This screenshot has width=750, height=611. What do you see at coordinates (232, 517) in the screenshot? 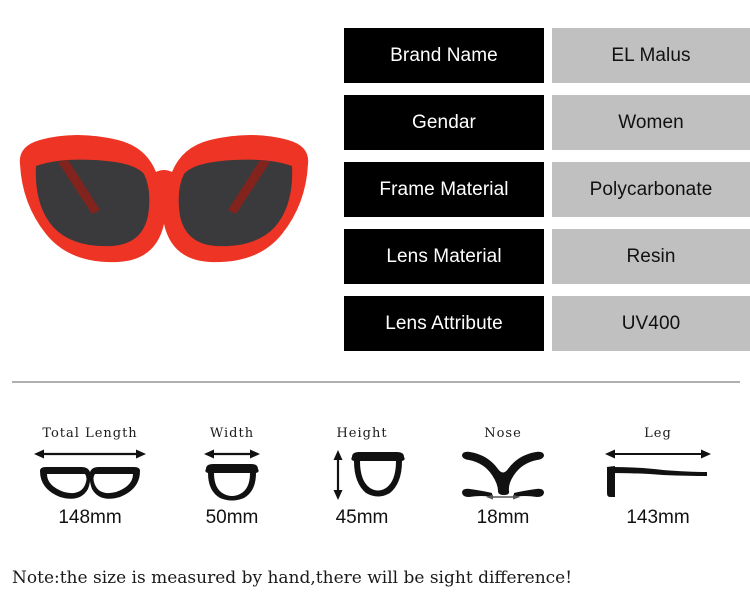
I see `measurement-value: 50mm` at bounding box center [232, 517].